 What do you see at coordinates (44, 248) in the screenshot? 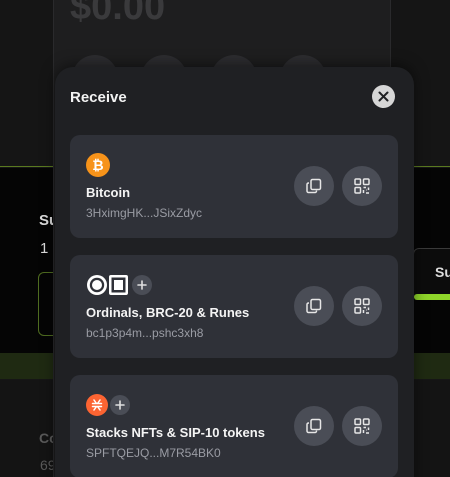
I see `background-su-count: 1` at bounding box center [44, 248].